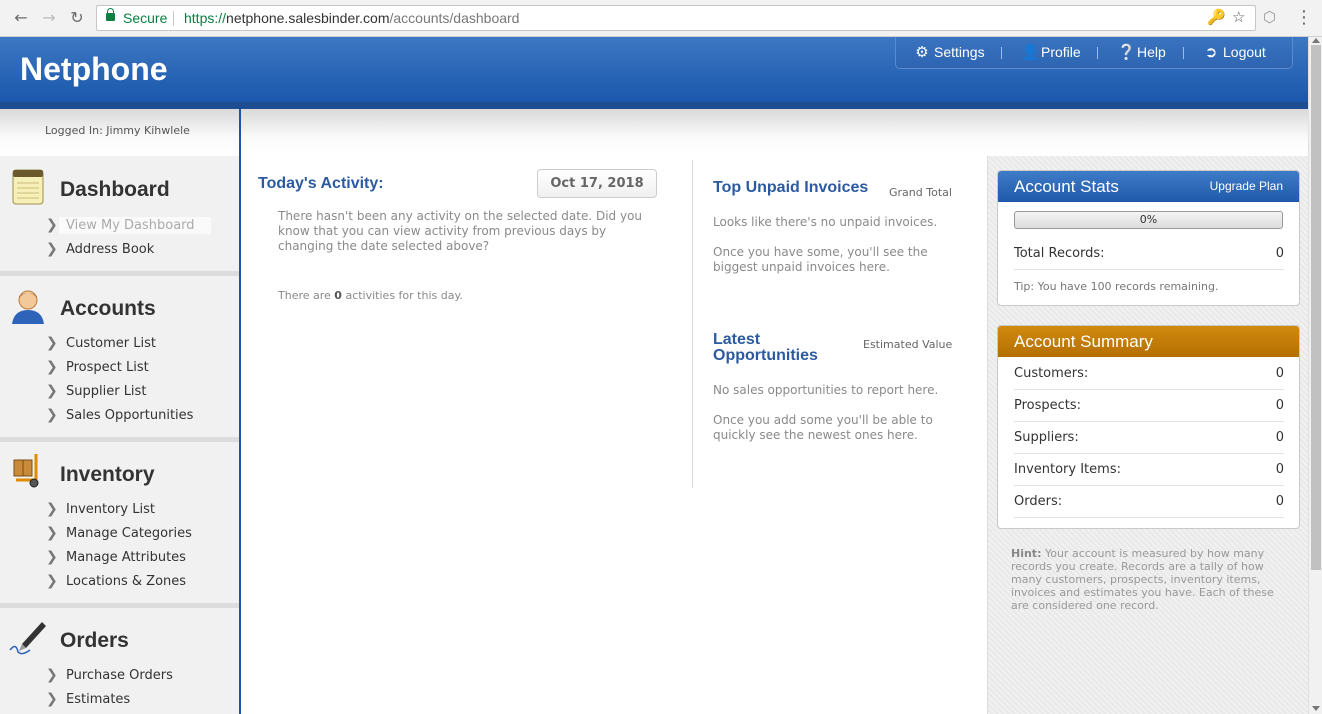 This screenshot has height=714, width=1322. Describe the element at coordinates (654, 132) in the screenshot. I see `sub-bar: Logged In: Jimmy Kihwlele` at that location.